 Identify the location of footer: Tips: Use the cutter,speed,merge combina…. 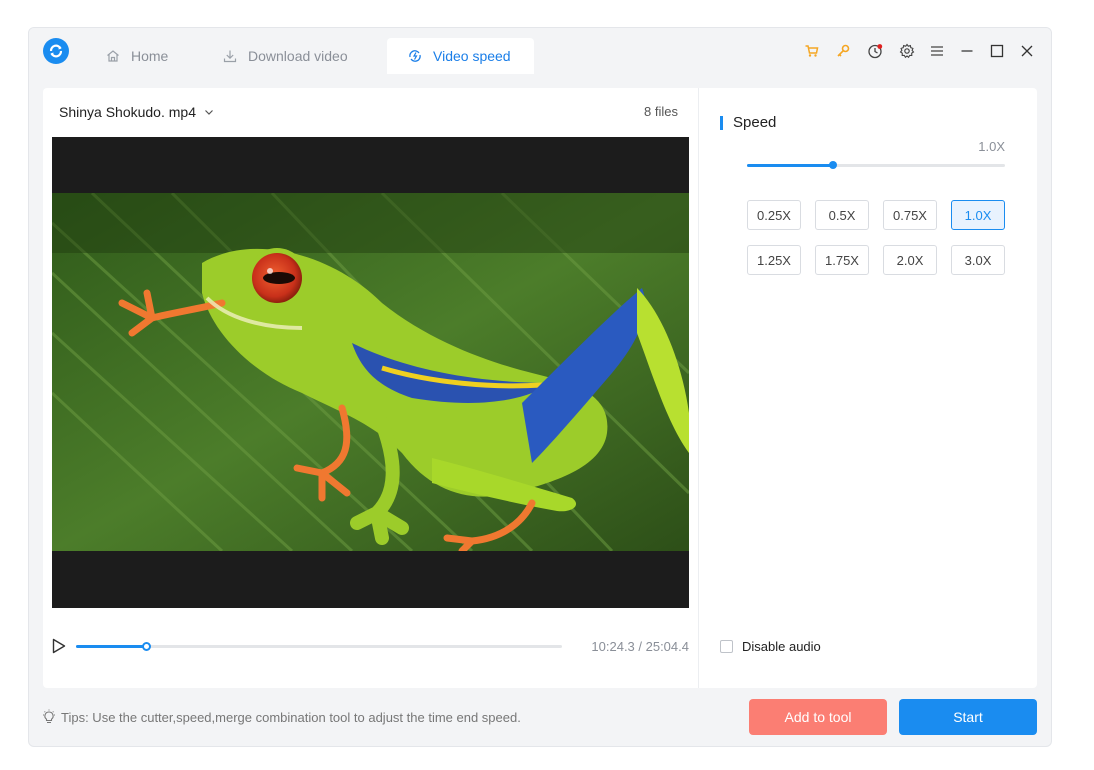
(540, 717).